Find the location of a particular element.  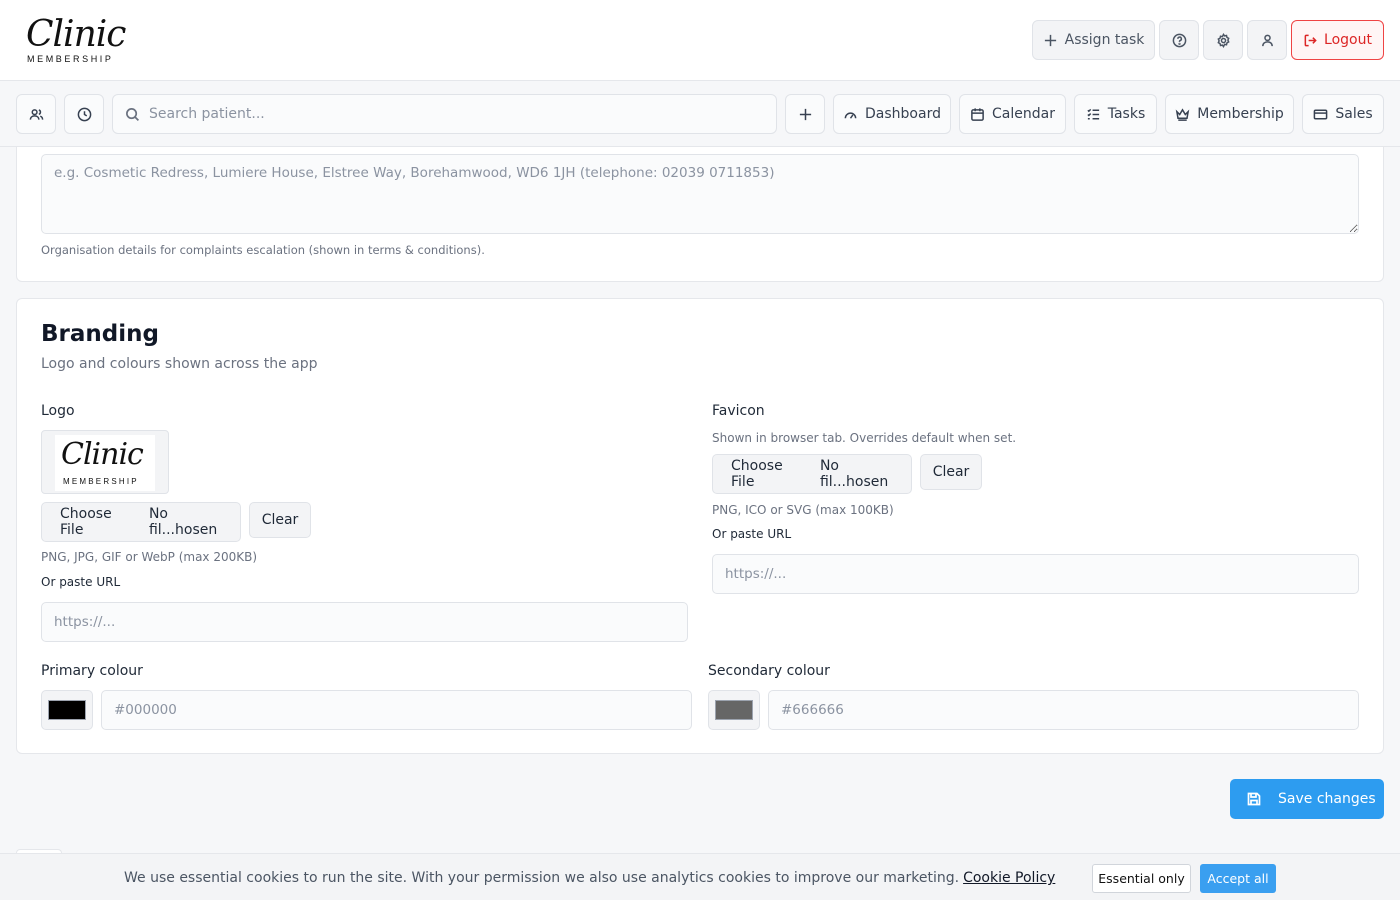

user-icon is located at coordinates (1267, 40).